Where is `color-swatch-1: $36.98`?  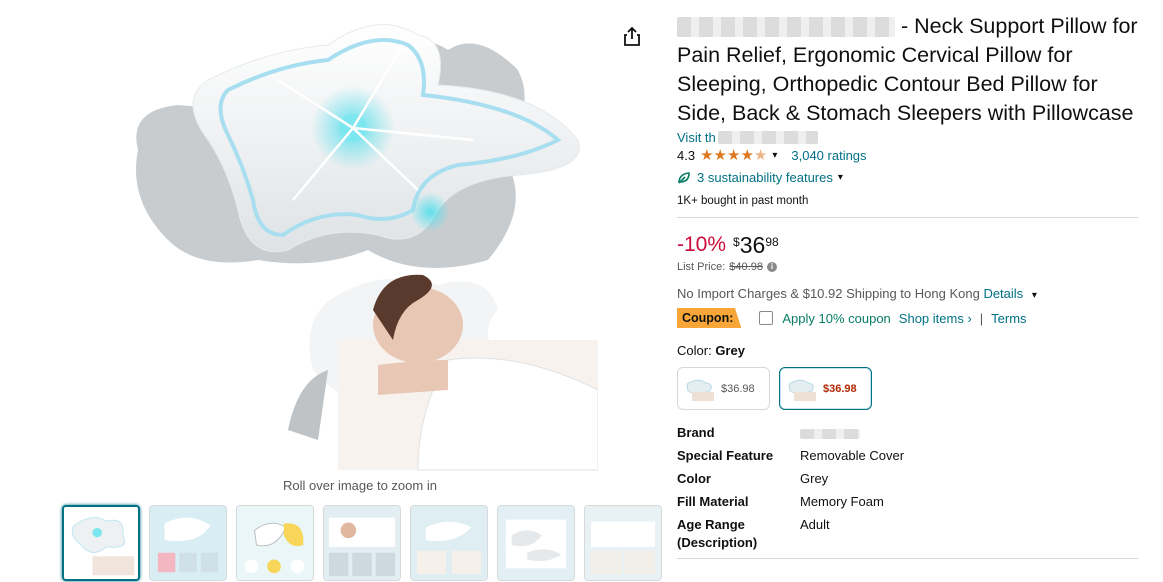
color-swatch-1: $36.98 is located at coordinates (723, 388).